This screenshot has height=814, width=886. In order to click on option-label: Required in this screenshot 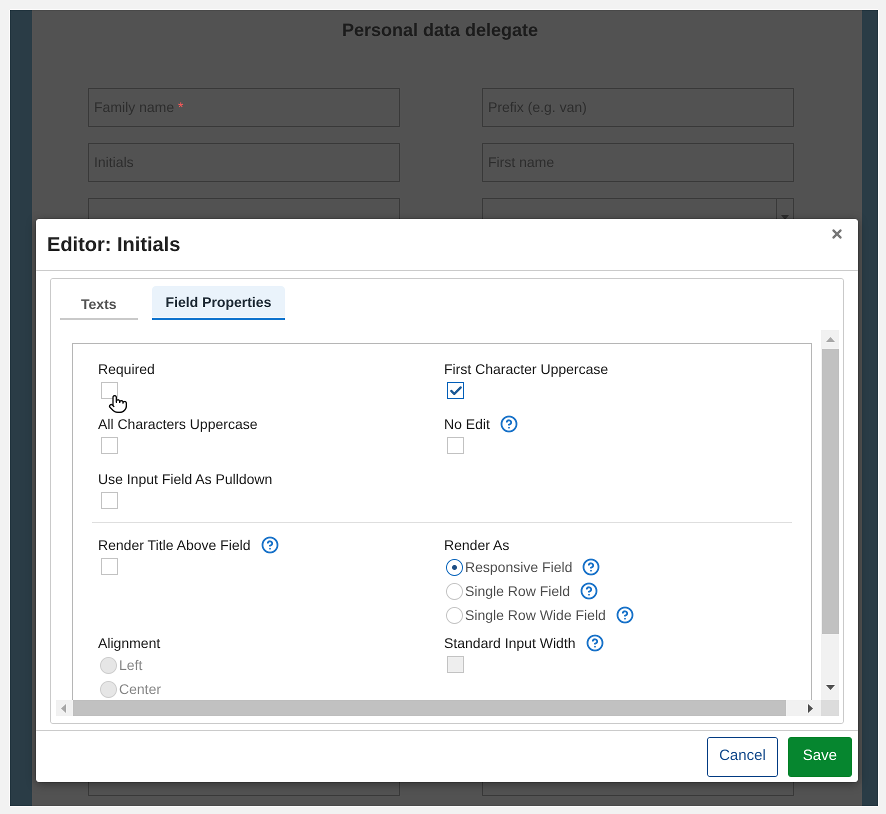, I will do `click(126, 369)`.